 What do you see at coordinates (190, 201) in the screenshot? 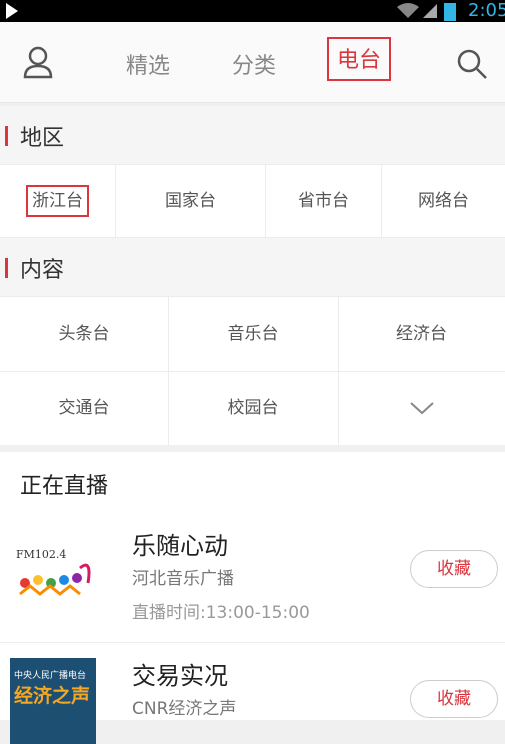
I see `region-item-national: 国家台` at bounding box center [190, 201].